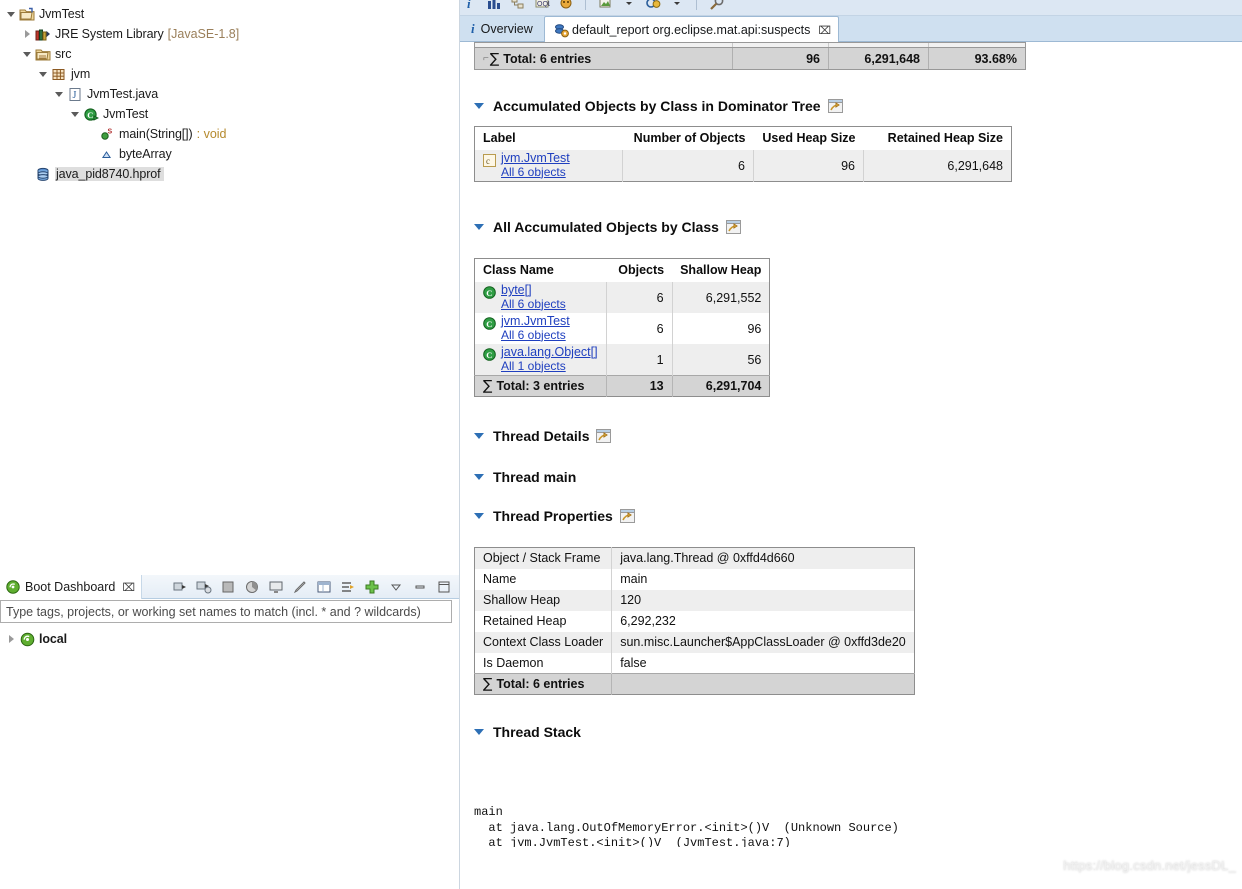  What do you see at coordinates (743, 166) in the screenshot?
I see `table-row: c jvm.JvmTest All 6 objects 6 96 6,291,648` at bounding box center [743, 166].